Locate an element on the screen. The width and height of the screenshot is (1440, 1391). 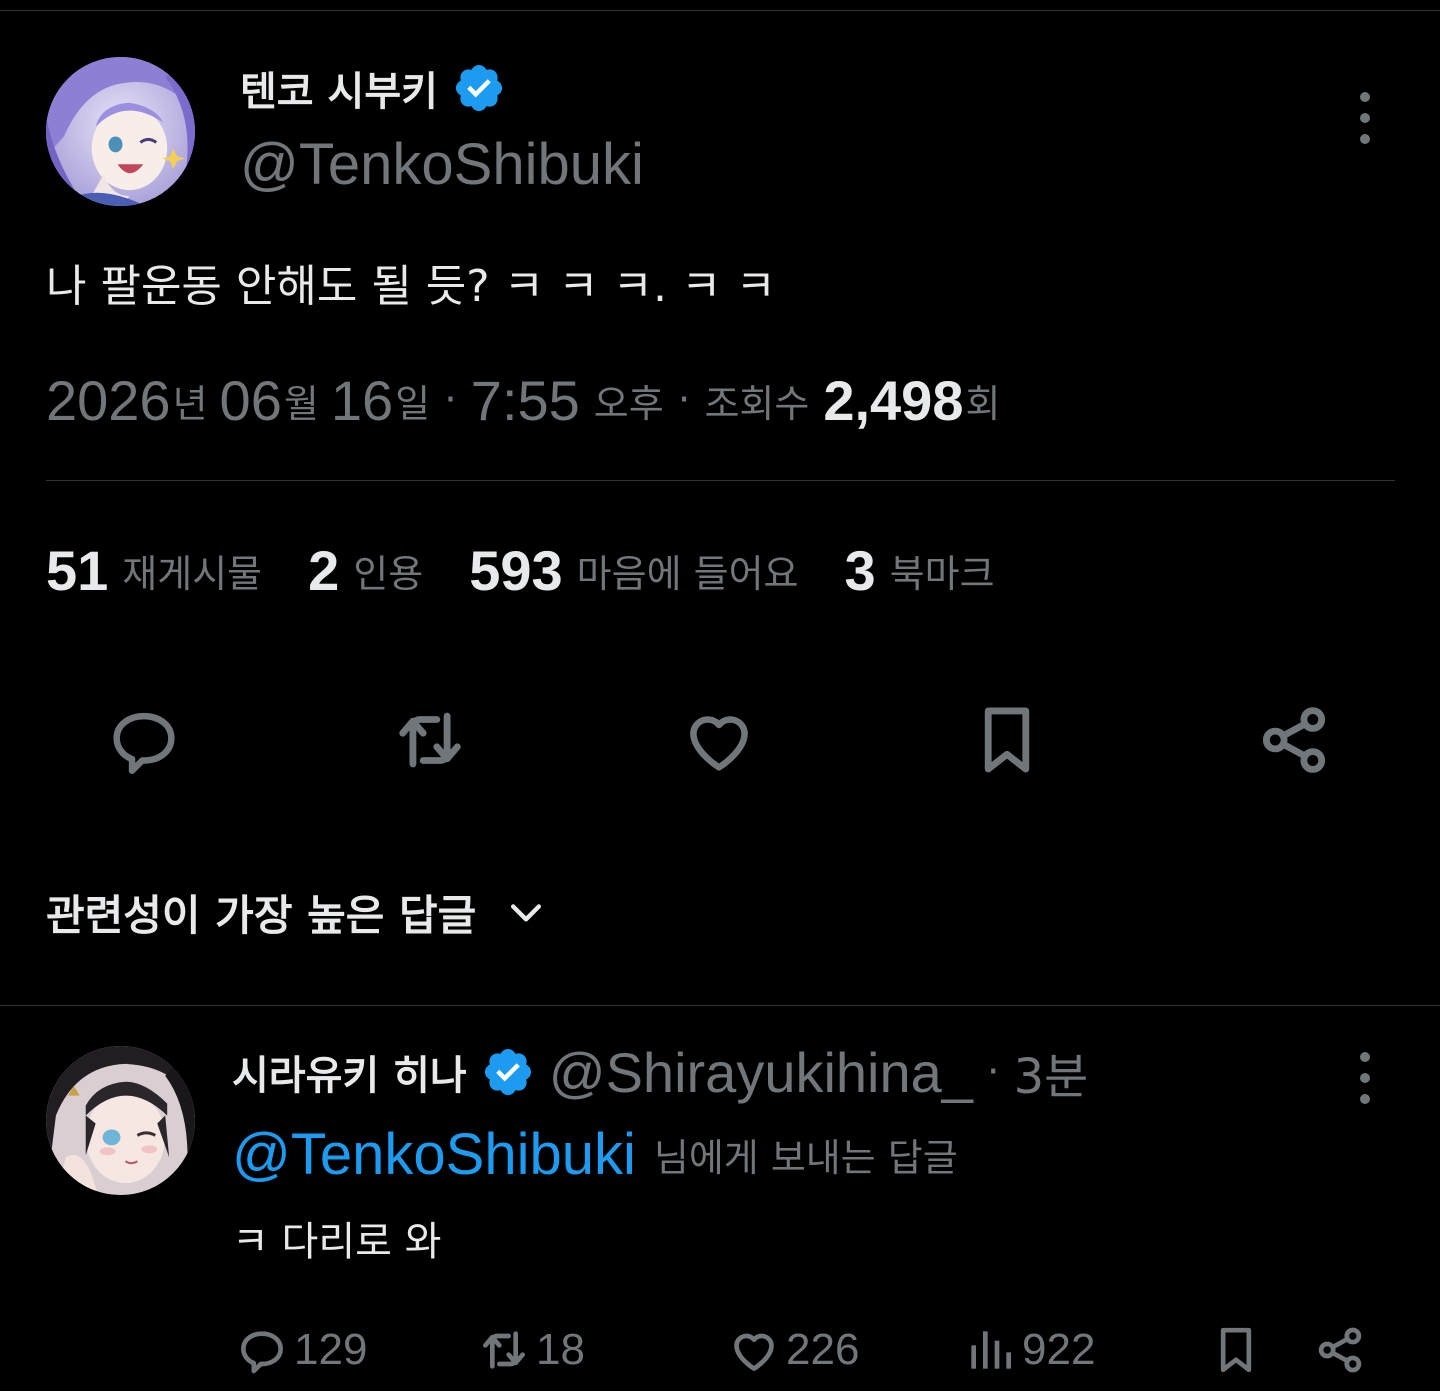
date-day-unit: 일 is located at coordinates (413, 403).